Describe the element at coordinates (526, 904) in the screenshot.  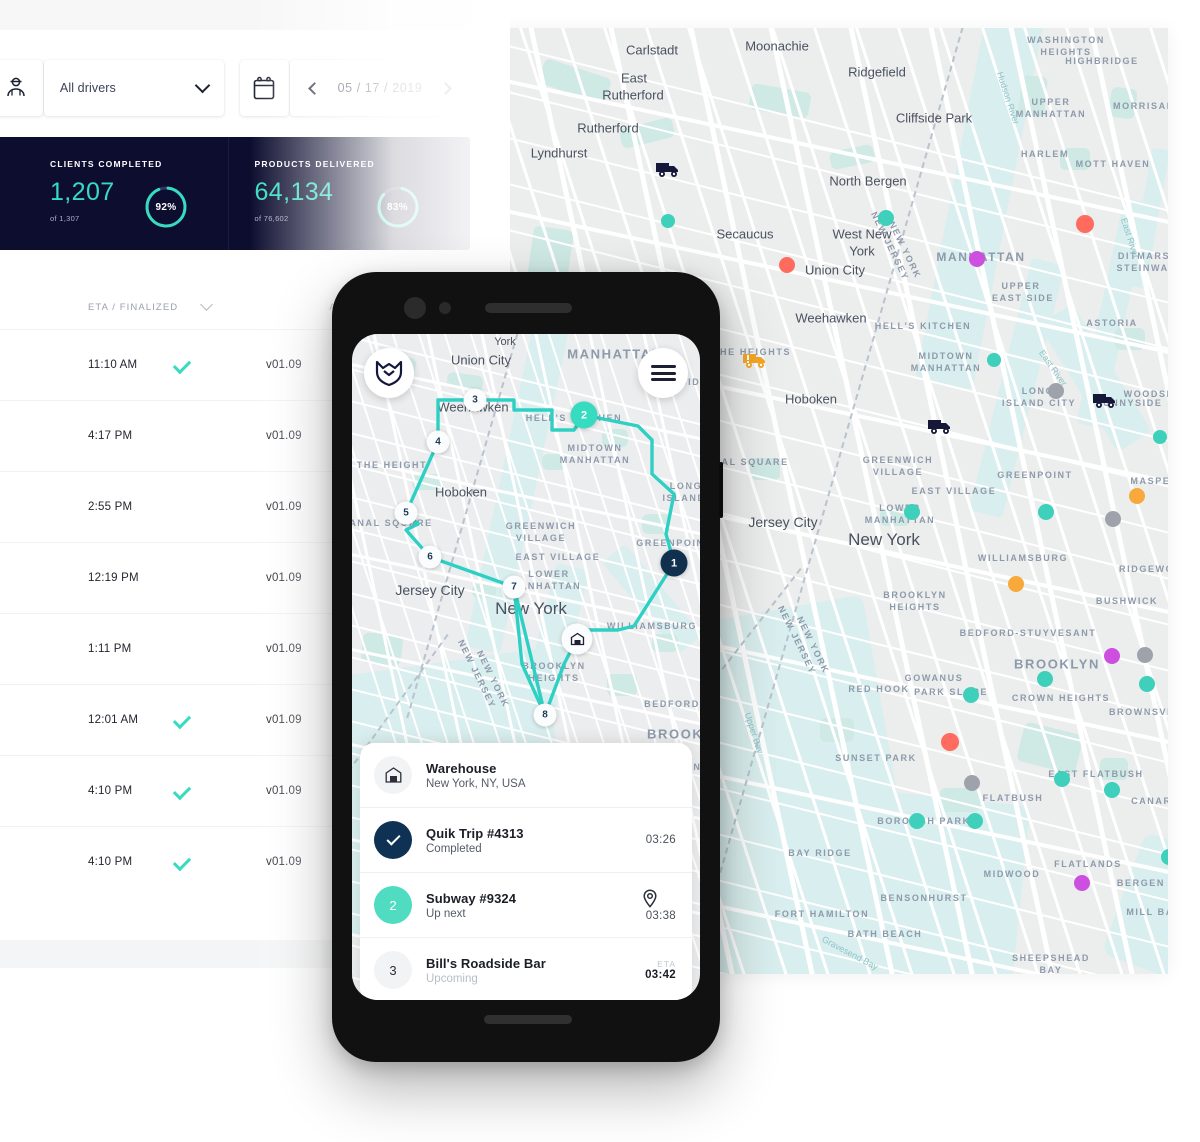
I see `stop-list-item: 2 Subway #9324 Up next 03:38` at that location.